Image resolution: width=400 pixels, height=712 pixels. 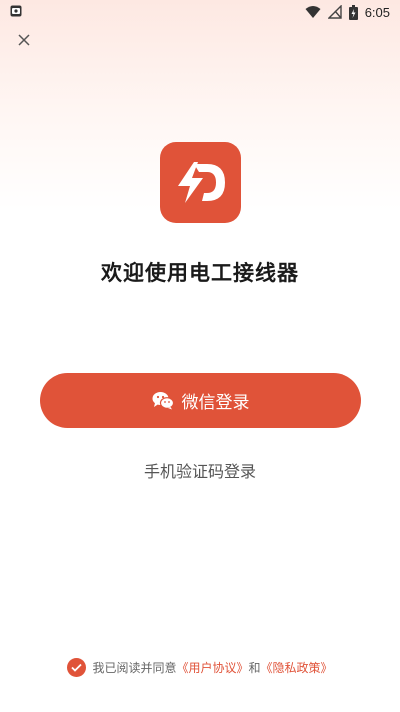 I want to click on check-icon, so click(x=77, y=667).